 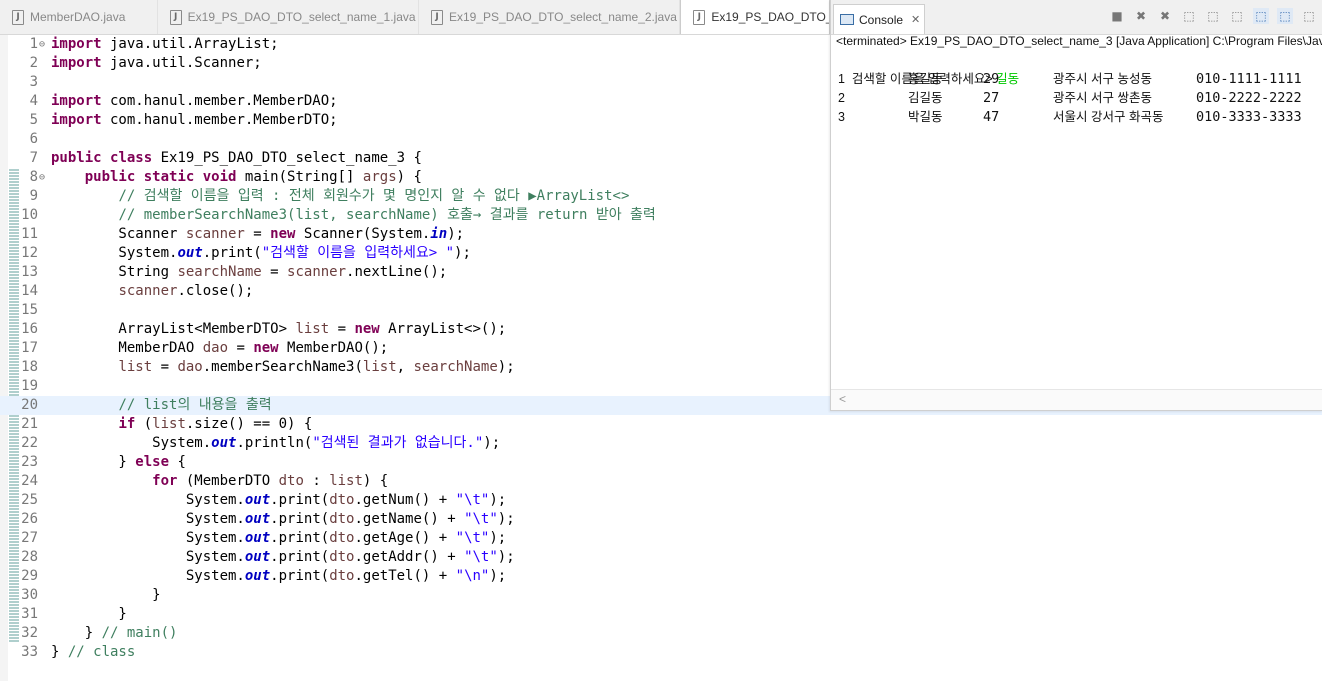 What do you see at coordinates (1141, 16) in the screenshot?
I see `remove-launch-icon: ✖` at bounding box center [1141, 16].